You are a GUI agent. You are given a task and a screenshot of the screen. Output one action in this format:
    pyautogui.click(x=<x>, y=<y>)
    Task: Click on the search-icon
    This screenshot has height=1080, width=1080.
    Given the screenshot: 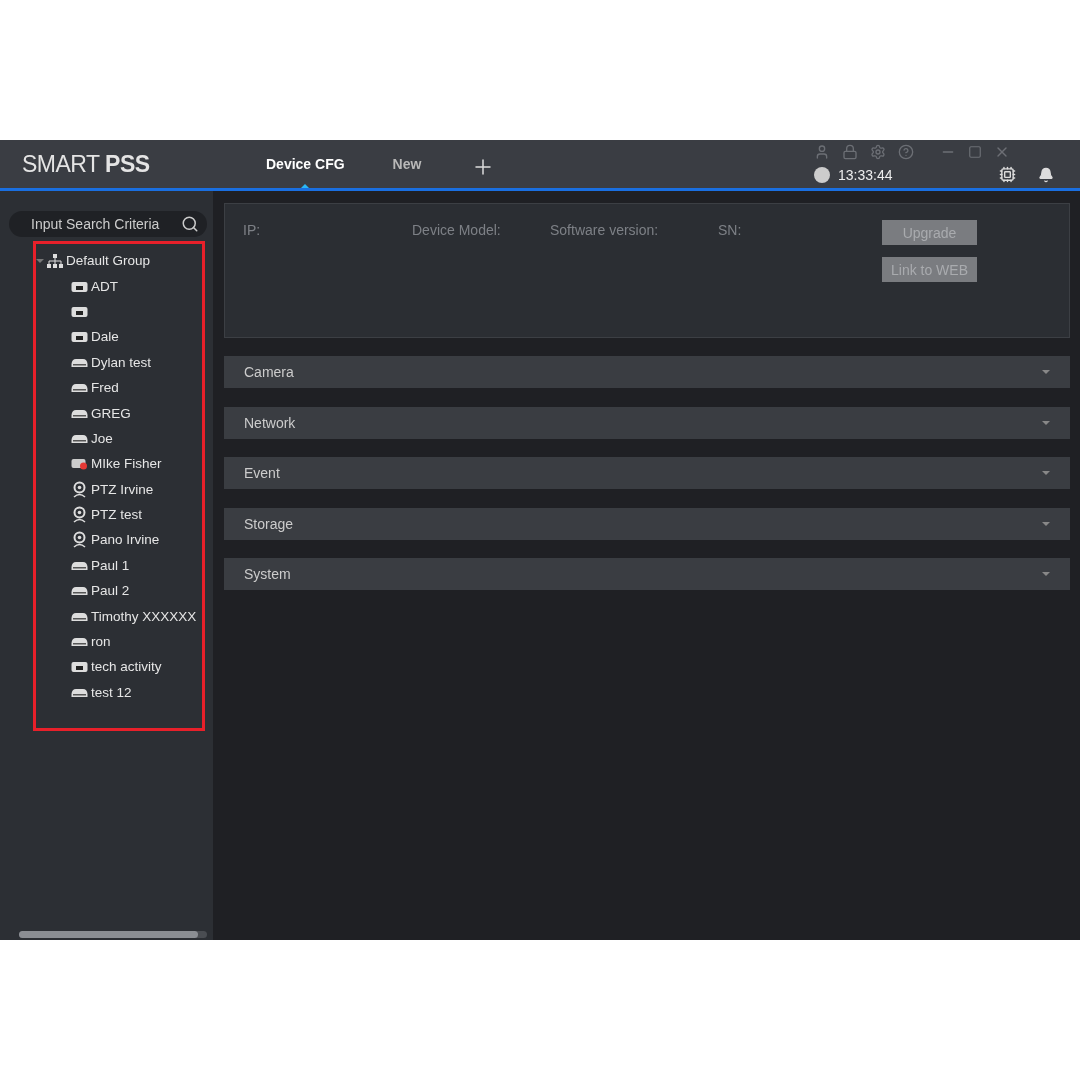 What is the action you would take?
    pyautogui.click(x=190, y=224)
    